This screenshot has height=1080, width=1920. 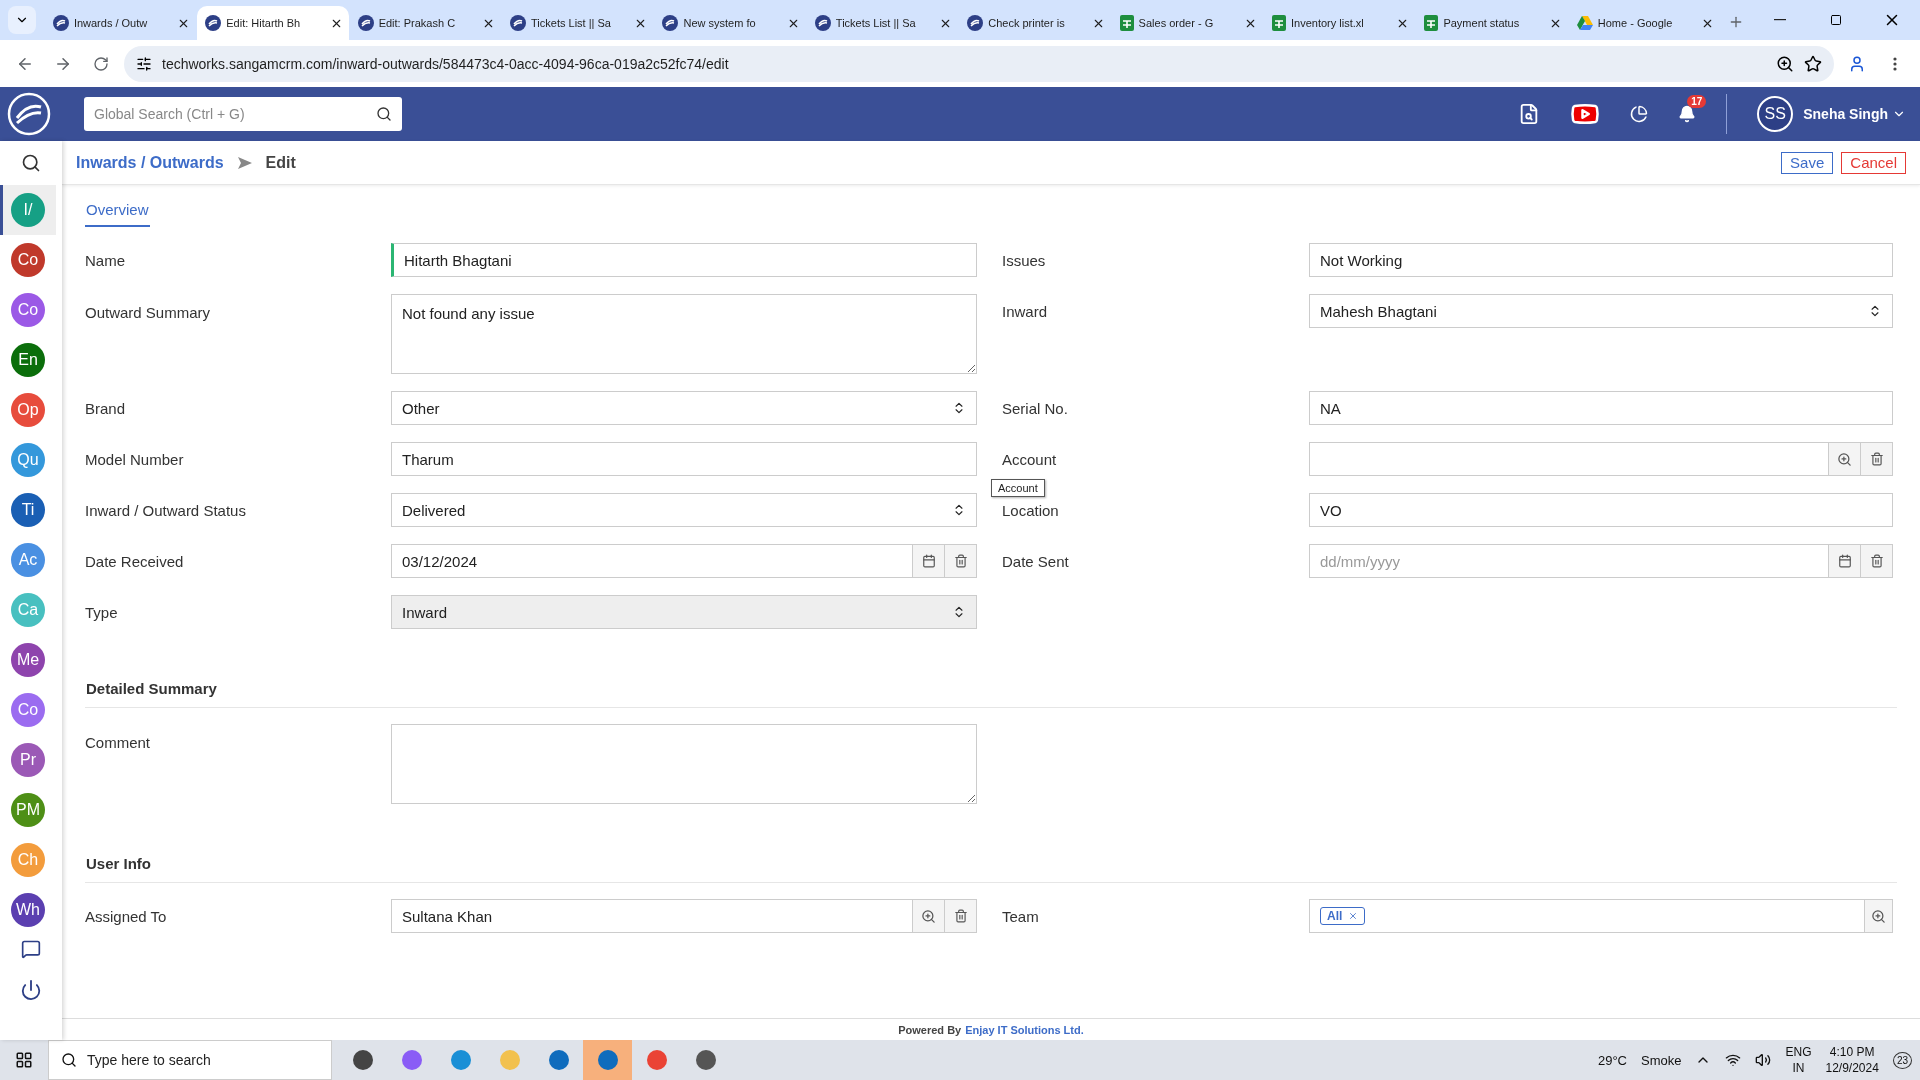 I want to click on browser-tab: Edit: Prakash C, so click(x=425, y=23).